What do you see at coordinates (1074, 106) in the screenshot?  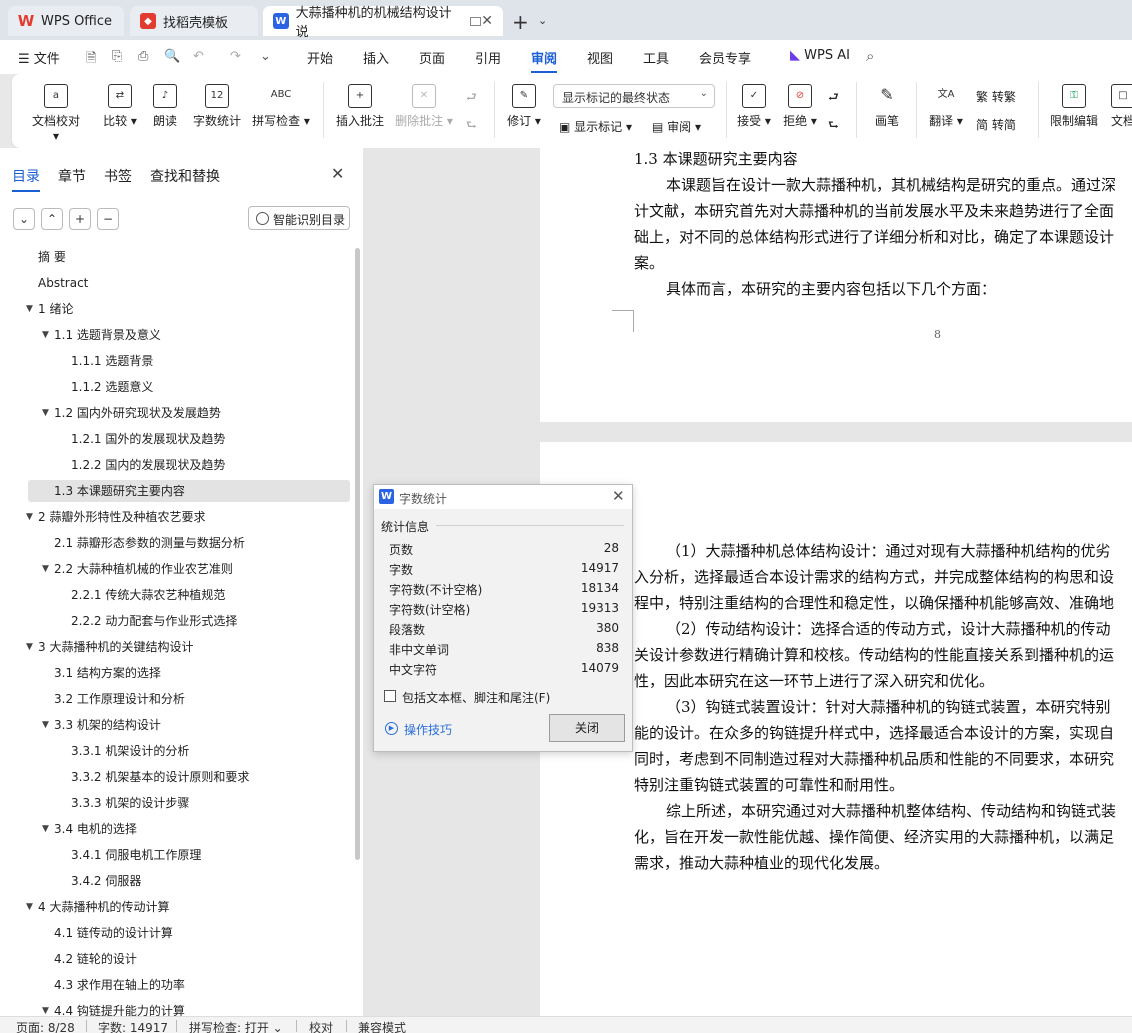 I see `restrict-editing-button: ⚿ 限制编辑` at bounding box center [1074, 106].